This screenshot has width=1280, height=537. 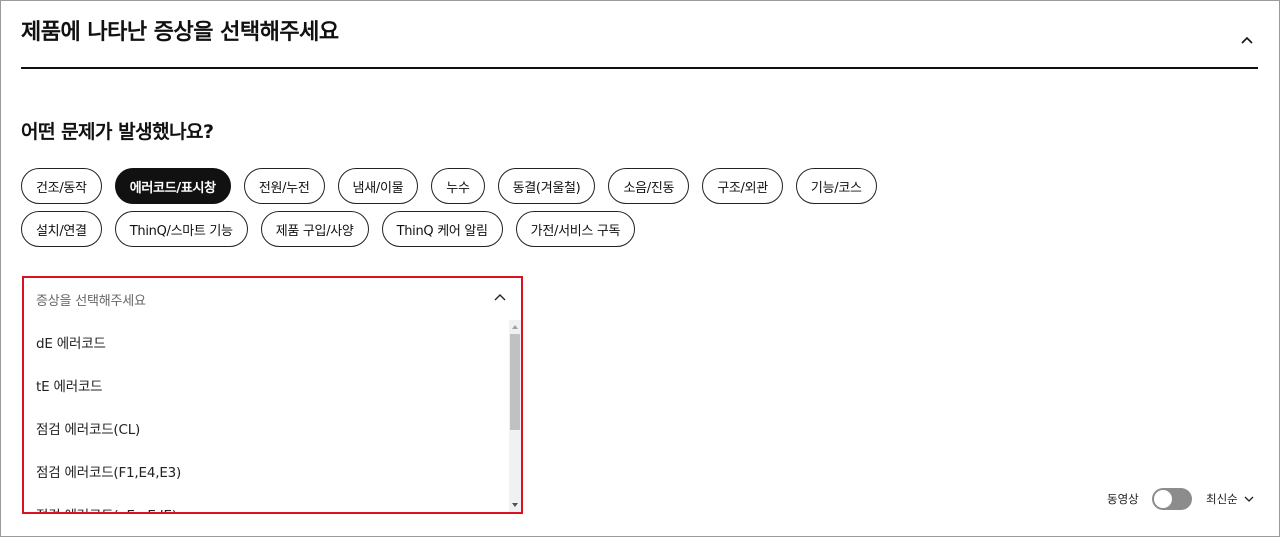 What do you see at coordinates (515, 505) in the screenshot?
I see `scroll-down-icon` at bounding box center [515, 505].